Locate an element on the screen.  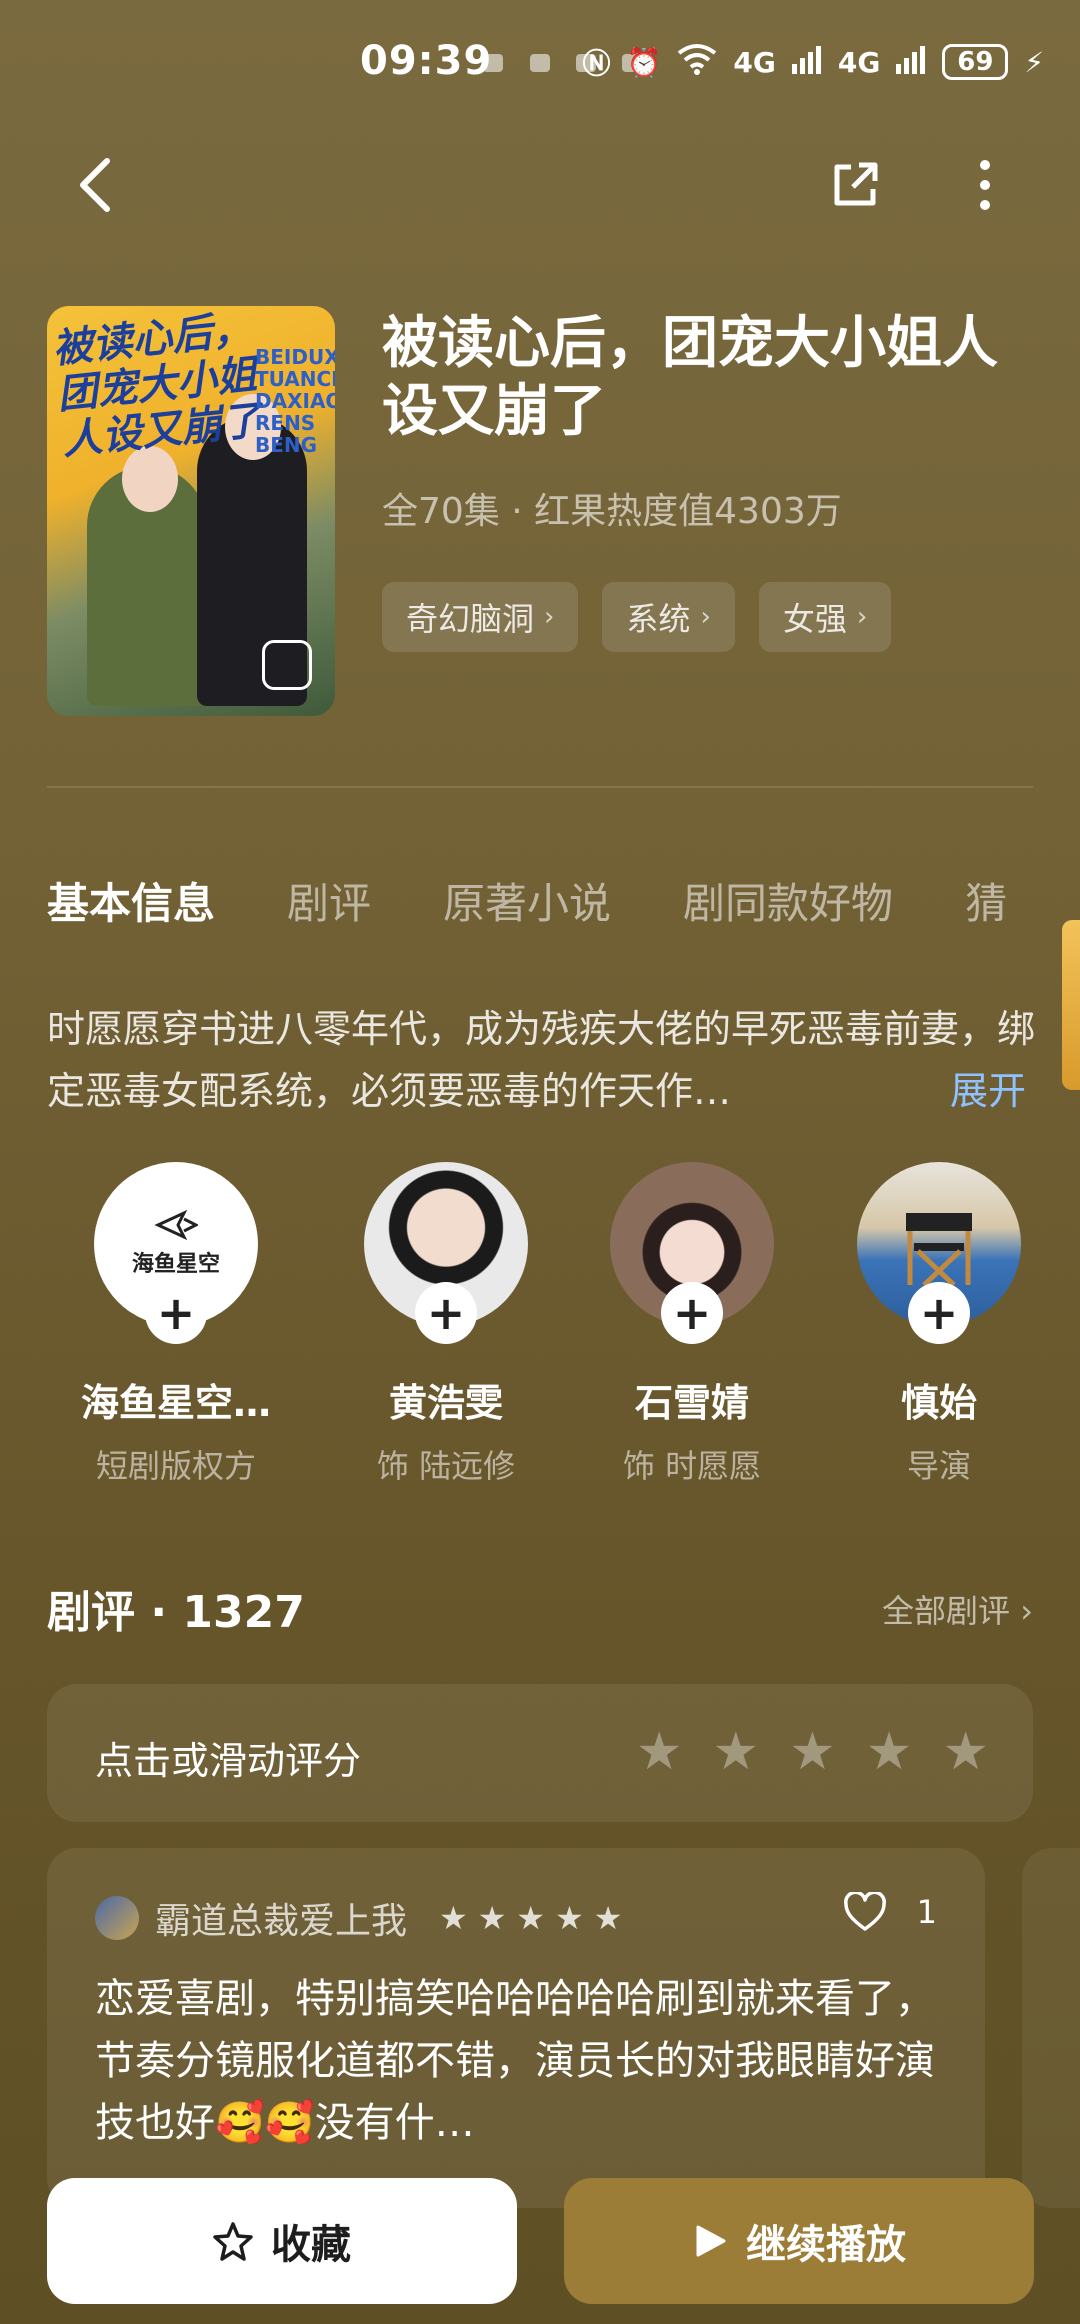
cast-name: 石雪婧 is located at coordinates (691, 1403).